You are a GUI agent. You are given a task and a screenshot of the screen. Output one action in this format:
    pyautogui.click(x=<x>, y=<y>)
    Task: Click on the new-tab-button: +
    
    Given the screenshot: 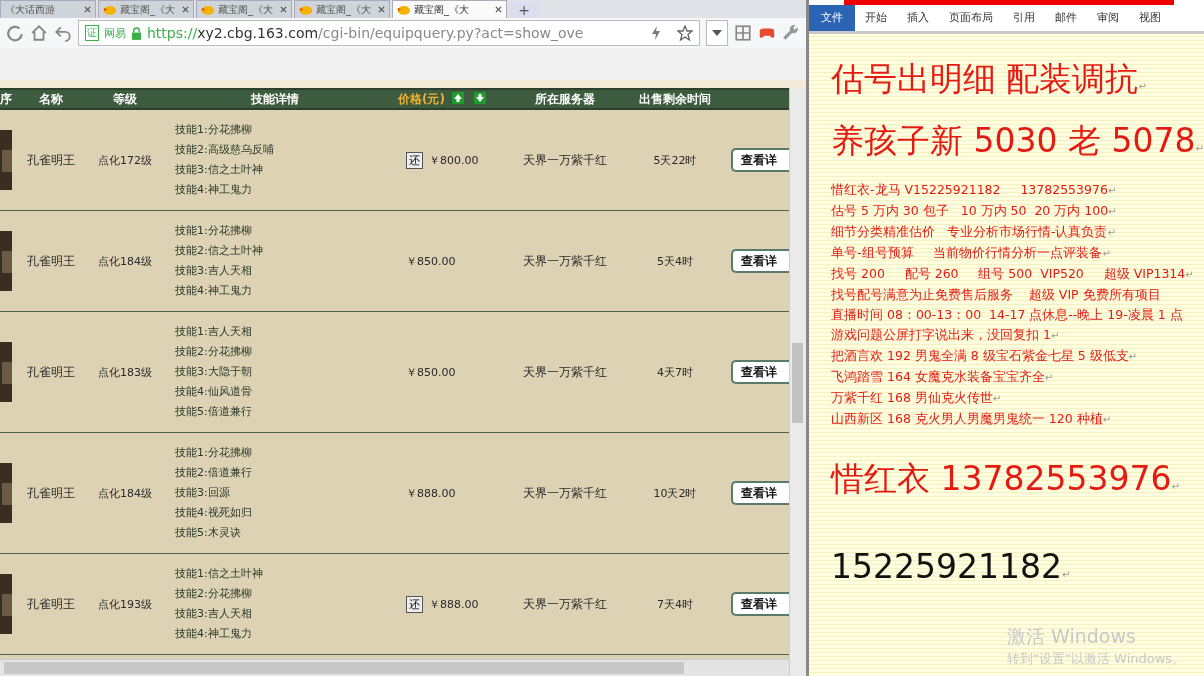 What is the action you would take?
    pyautogui.click(x=524, y=10)
    